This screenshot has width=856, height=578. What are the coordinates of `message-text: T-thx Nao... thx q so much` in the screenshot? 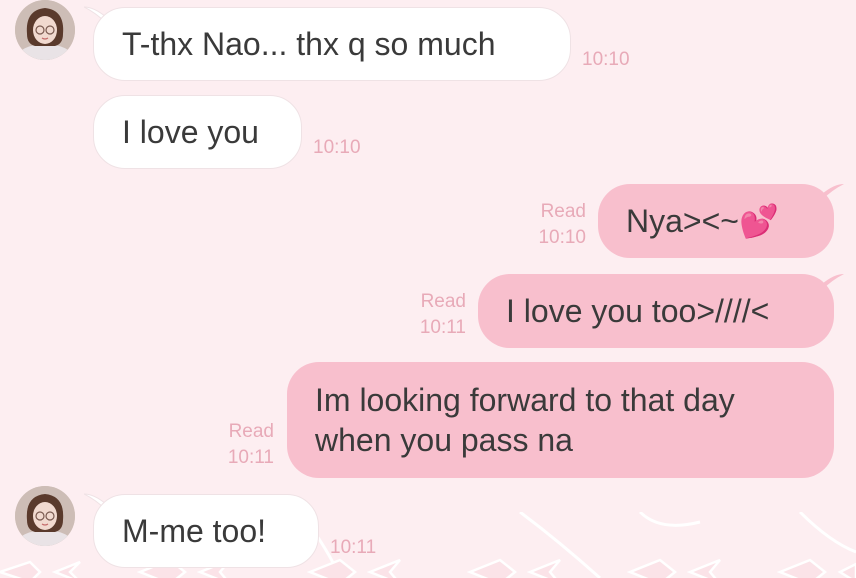 It's located at (309, 44).